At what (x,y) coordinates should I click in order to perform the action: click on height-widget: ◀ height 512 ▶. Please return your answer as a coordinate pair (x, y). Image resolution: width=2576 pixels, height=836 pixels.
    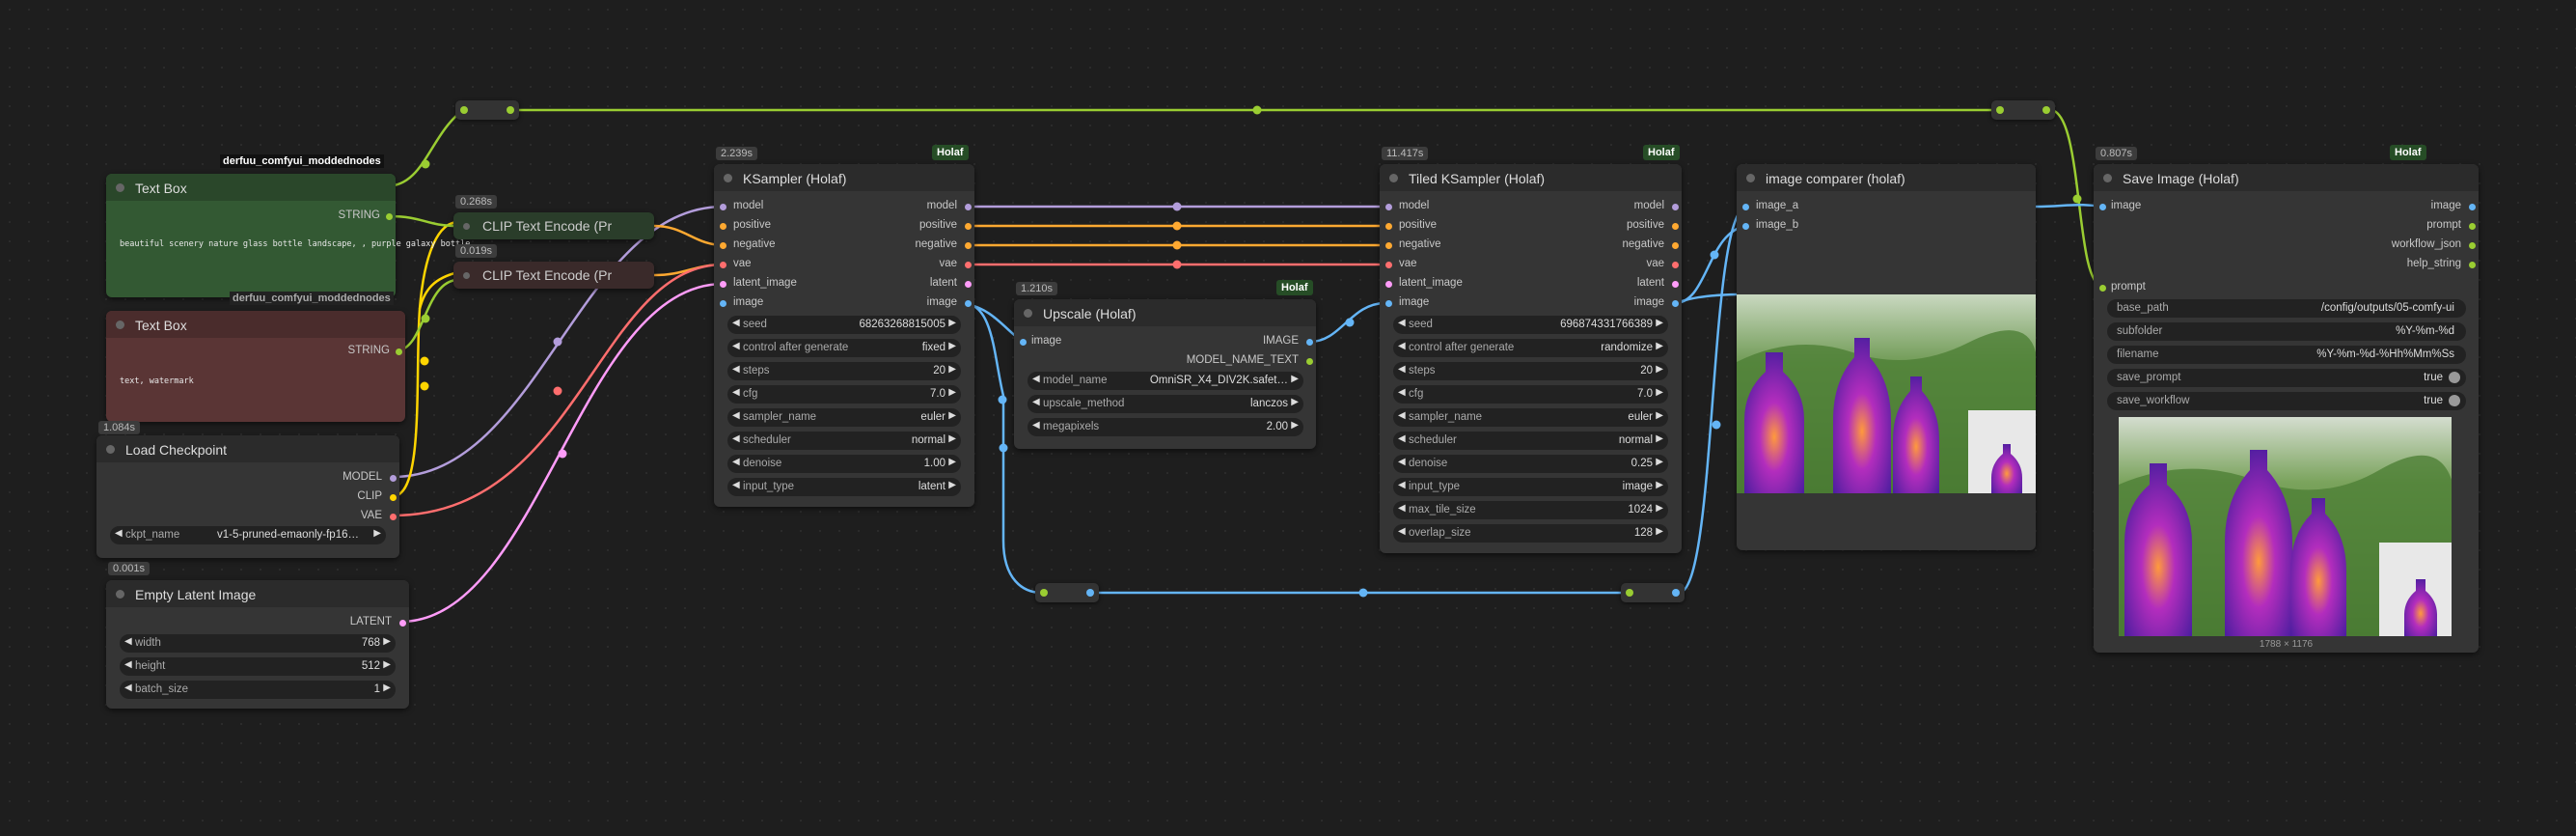
    Looking at the image, I should click on (258, 666).